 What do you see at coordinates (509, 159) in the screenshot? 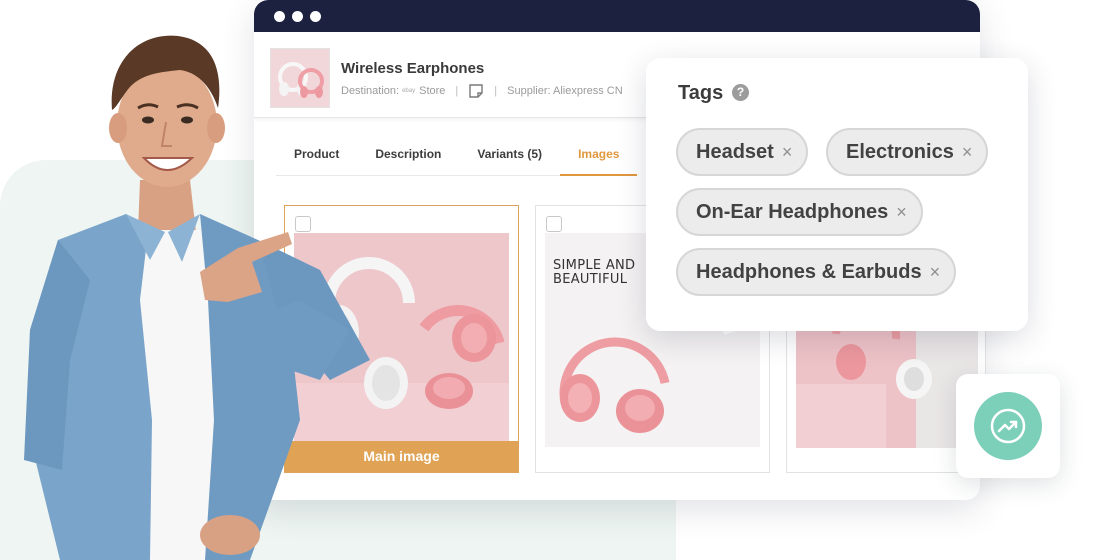
I see `tab-variants: Variants (5)` at bounding box center [509, 159].